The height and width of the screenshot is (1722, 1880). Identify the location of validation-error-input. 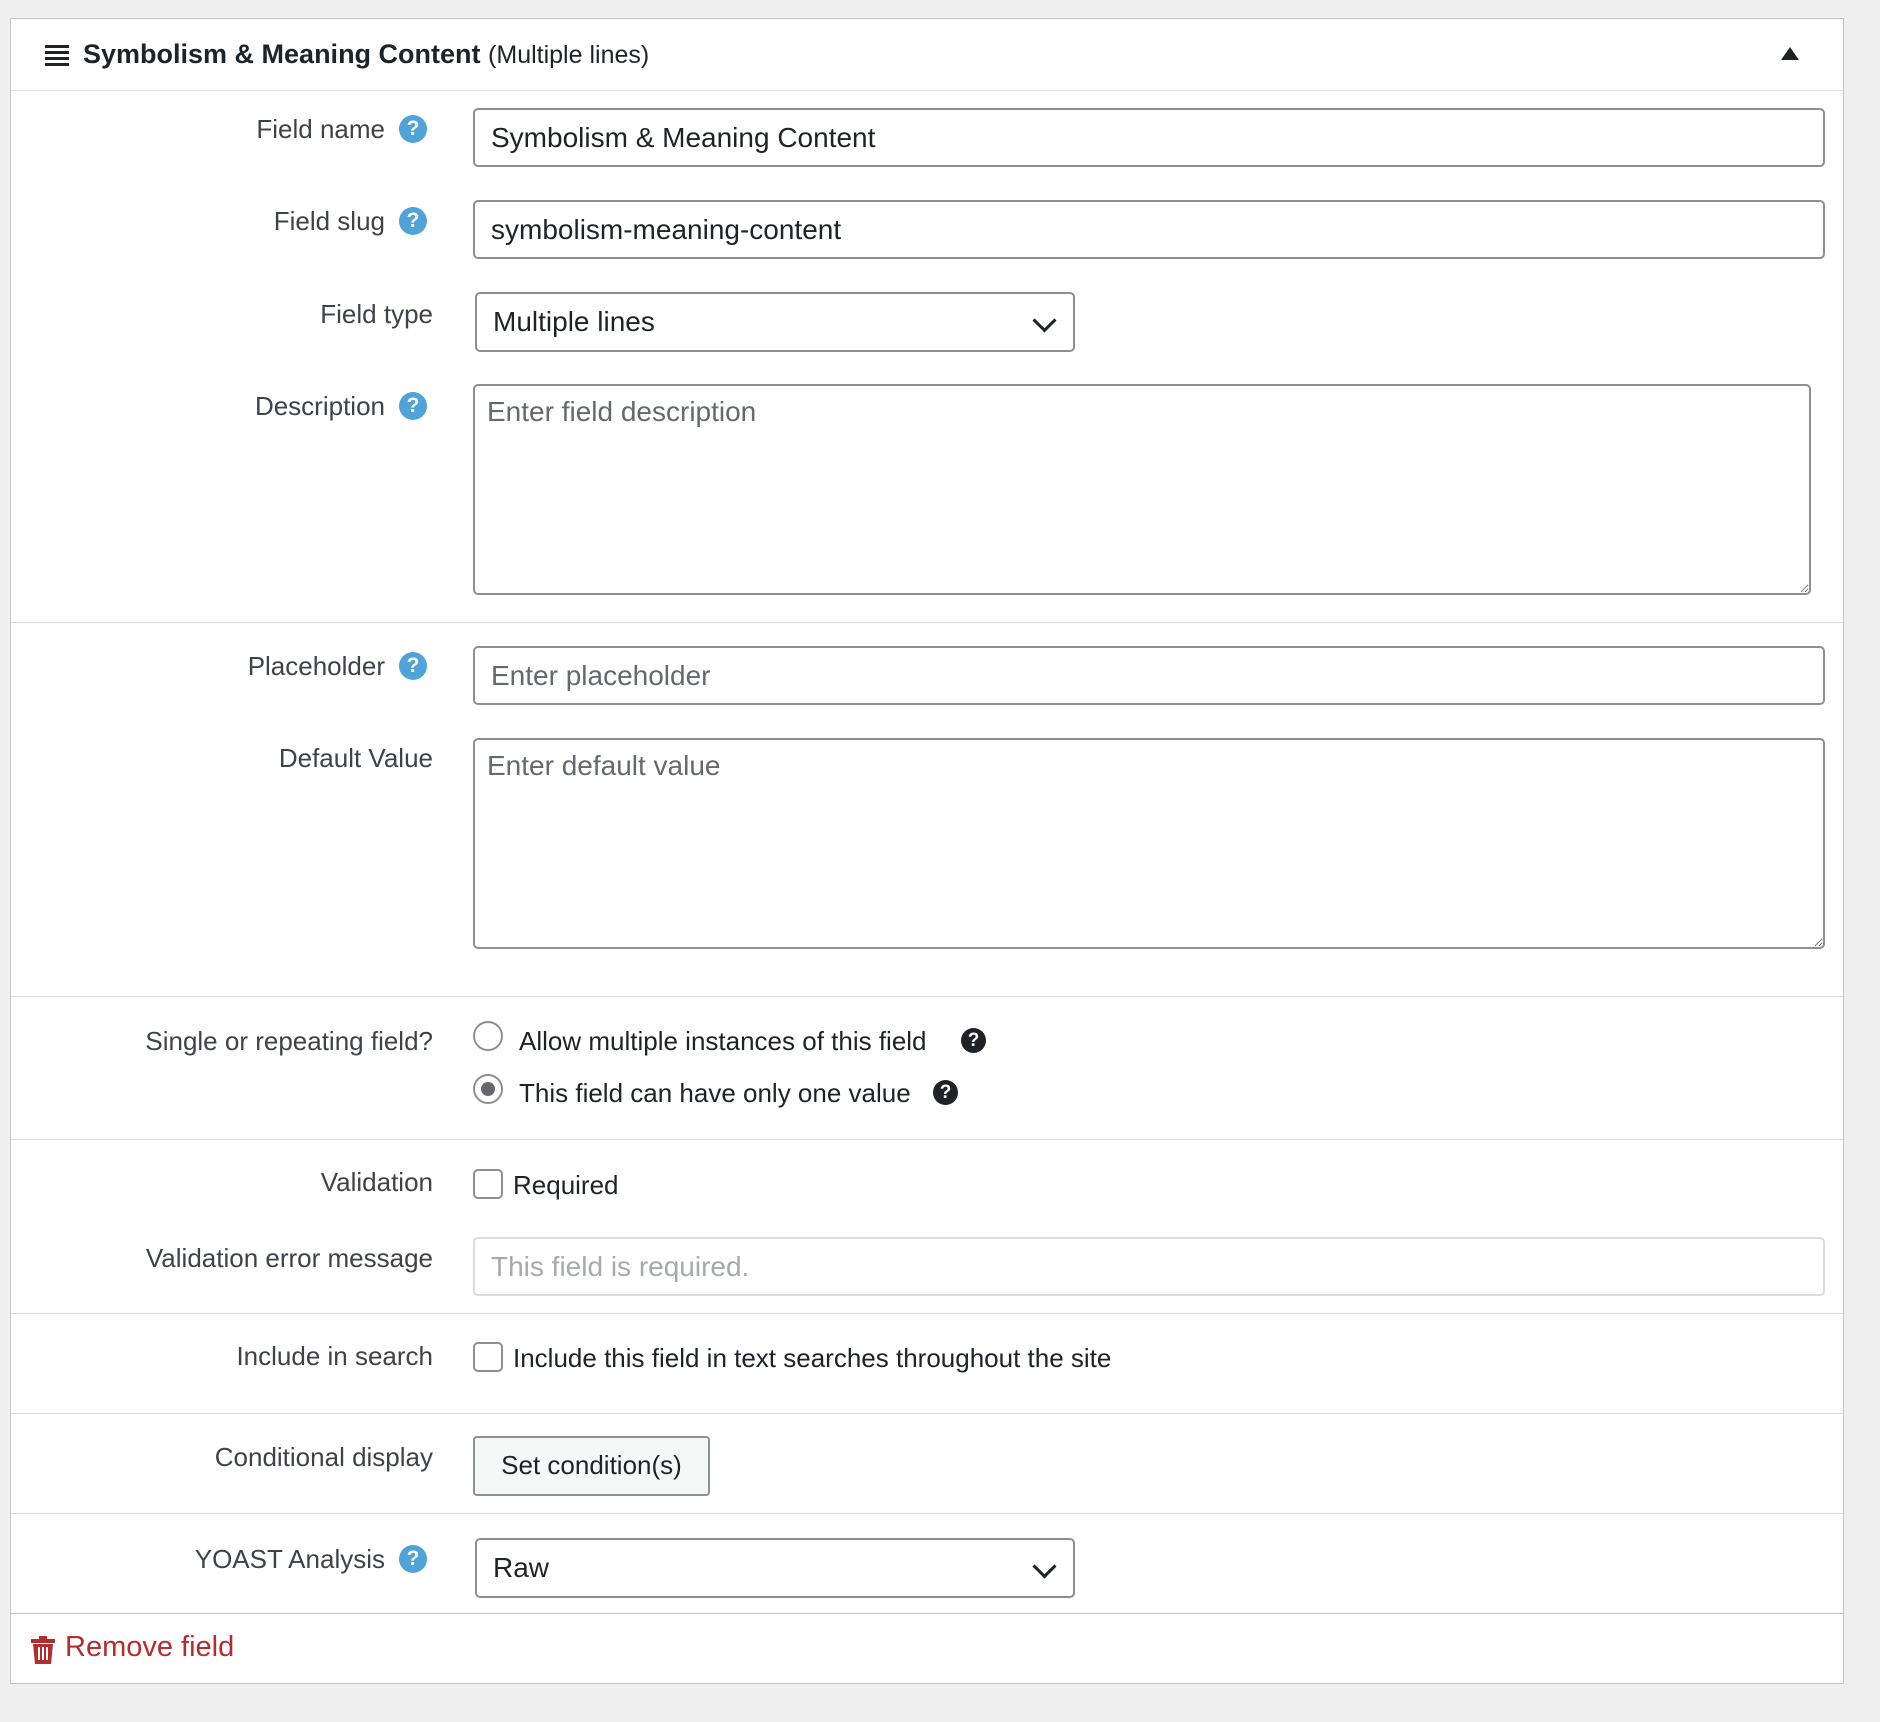
(1149, 1266).